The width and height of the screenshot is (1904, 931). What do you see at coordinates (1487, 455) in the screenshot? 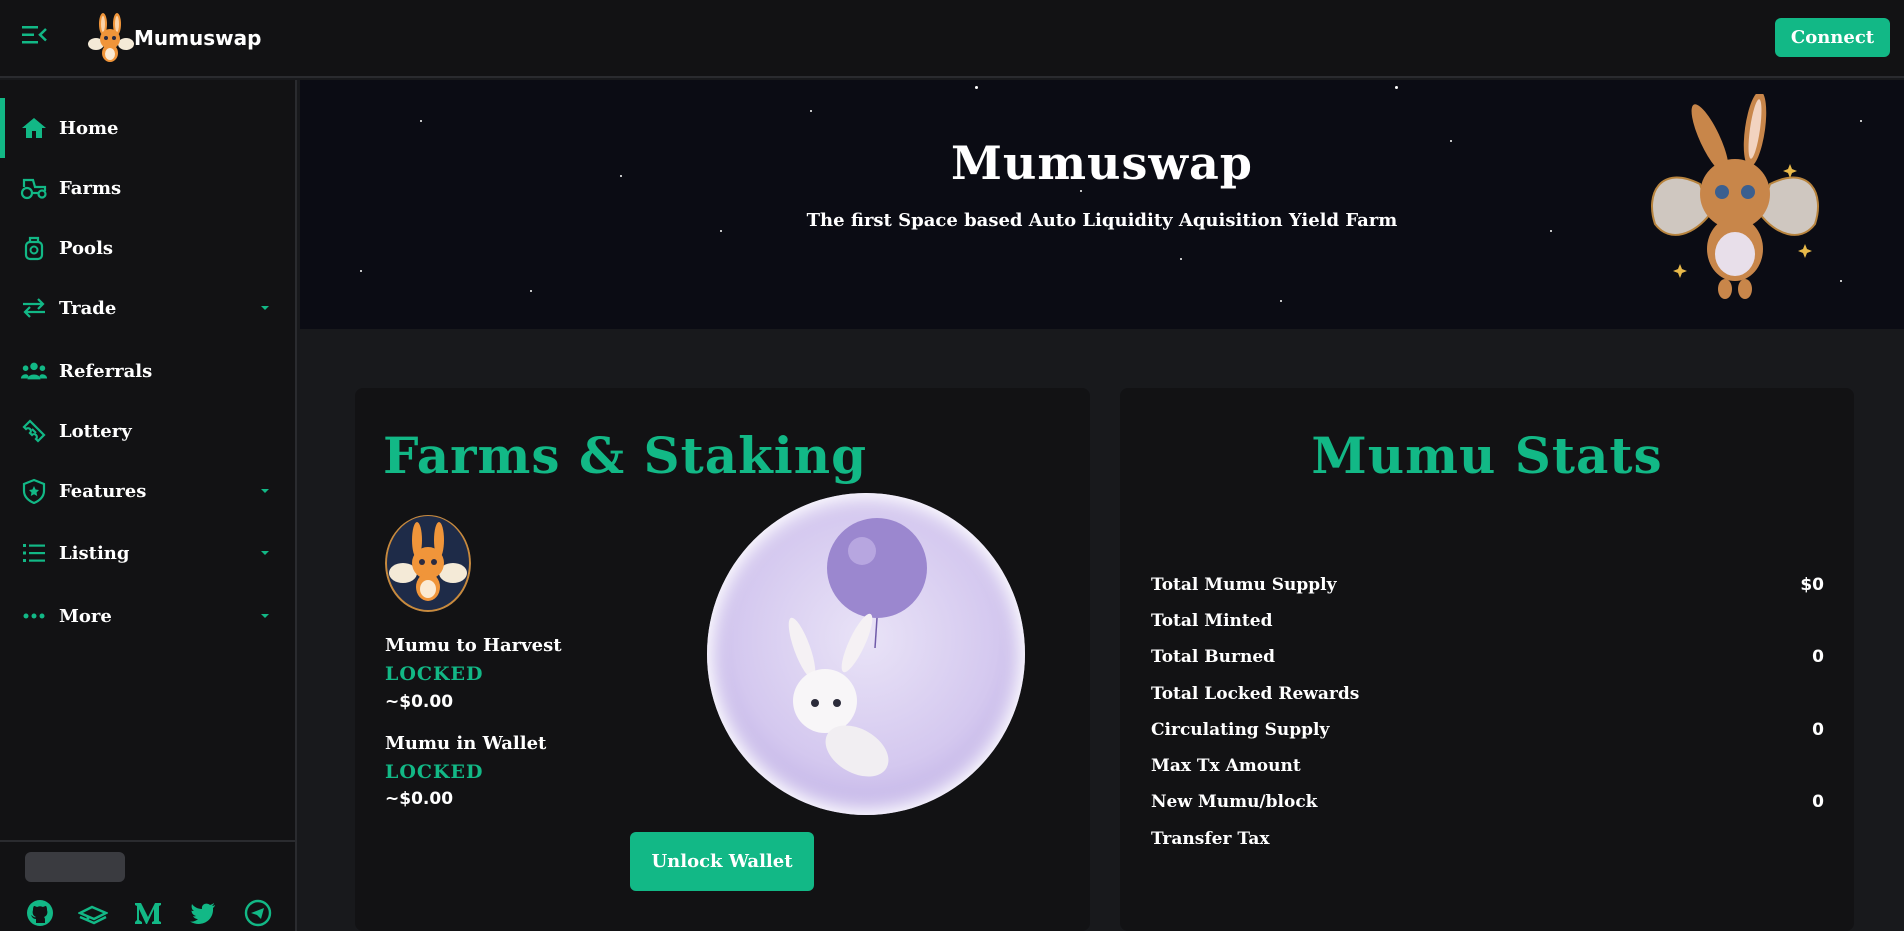
I see `stats-card-title: Mumu Stats` at bounding box center [1487, 455].